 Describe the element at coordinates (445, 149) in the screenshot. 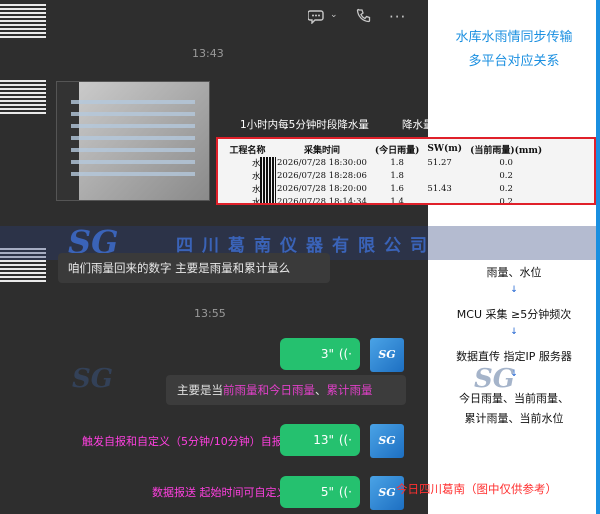

I see `column-header: SW(m)` at that location.